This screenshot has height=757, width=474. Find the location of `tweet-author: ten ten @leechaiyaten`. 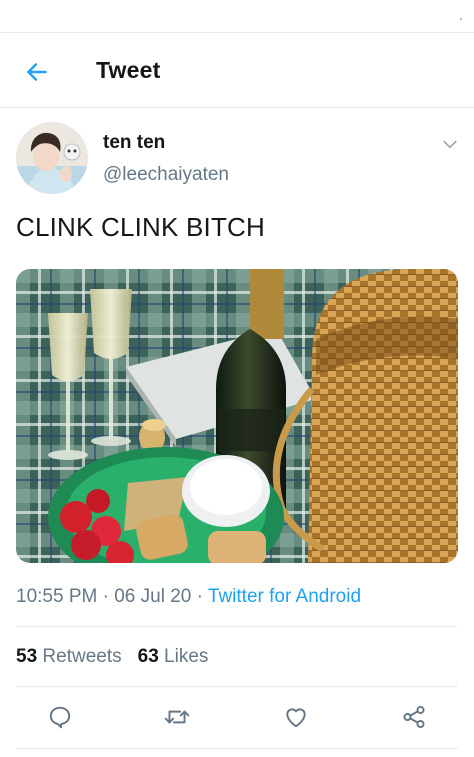

tweet-author: ten ten @leechaiyaten is located at coordinates (237, 152).